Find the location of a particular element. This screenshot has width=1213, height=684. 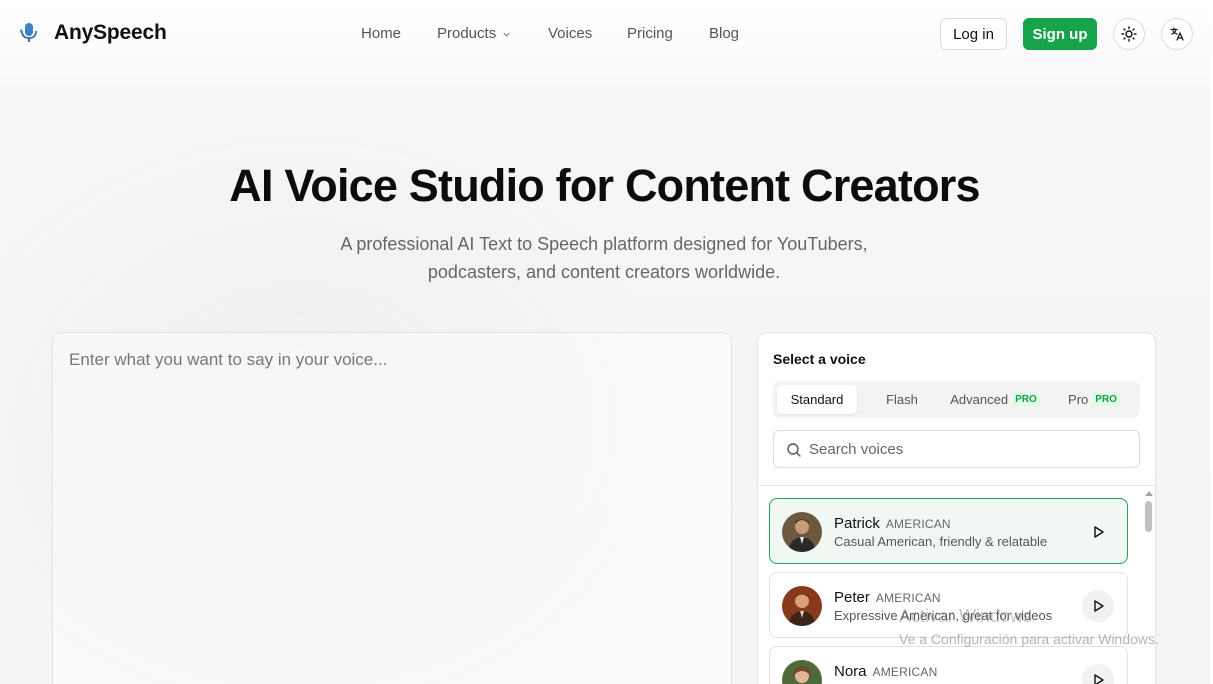

nav-voices: Voices is located at coordinates (570, 34).